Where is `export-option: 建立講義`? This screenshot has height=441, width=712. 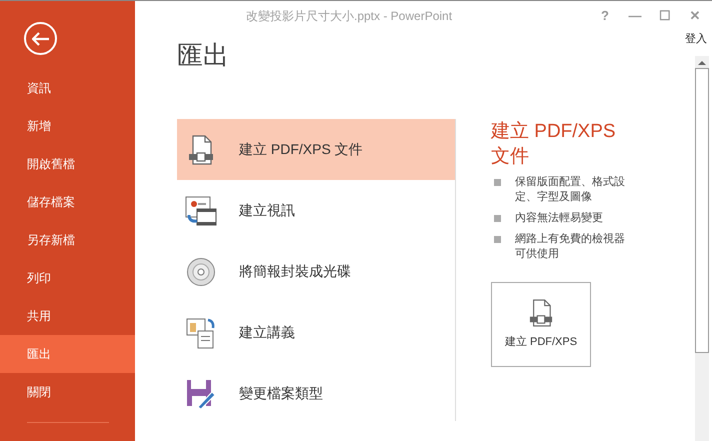 export-option: 建立講義 is located at coordinates (316, 332).